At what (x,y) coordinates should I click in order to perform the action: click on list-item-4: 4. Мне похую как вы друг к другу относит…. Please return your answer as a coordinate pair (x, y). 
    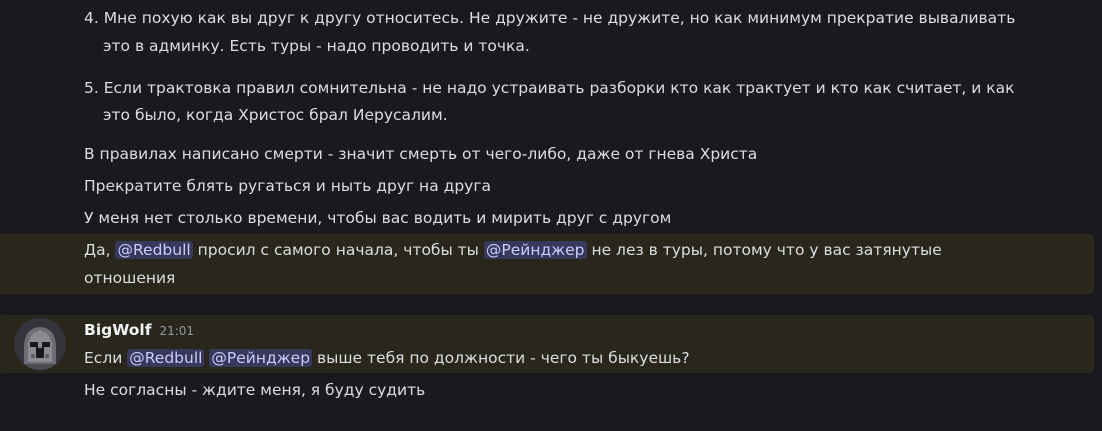
    Looking at the image, I should click on (549, 18).